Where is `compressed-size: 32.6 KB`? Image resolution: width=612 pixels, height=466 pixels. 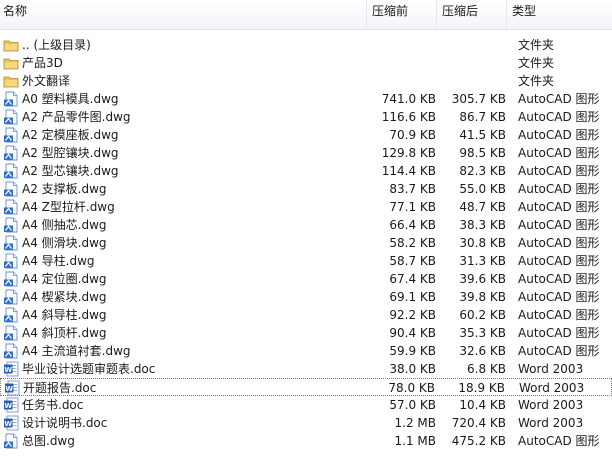
compressed-size: 32.6 KB is located at coordinates (482, 351).